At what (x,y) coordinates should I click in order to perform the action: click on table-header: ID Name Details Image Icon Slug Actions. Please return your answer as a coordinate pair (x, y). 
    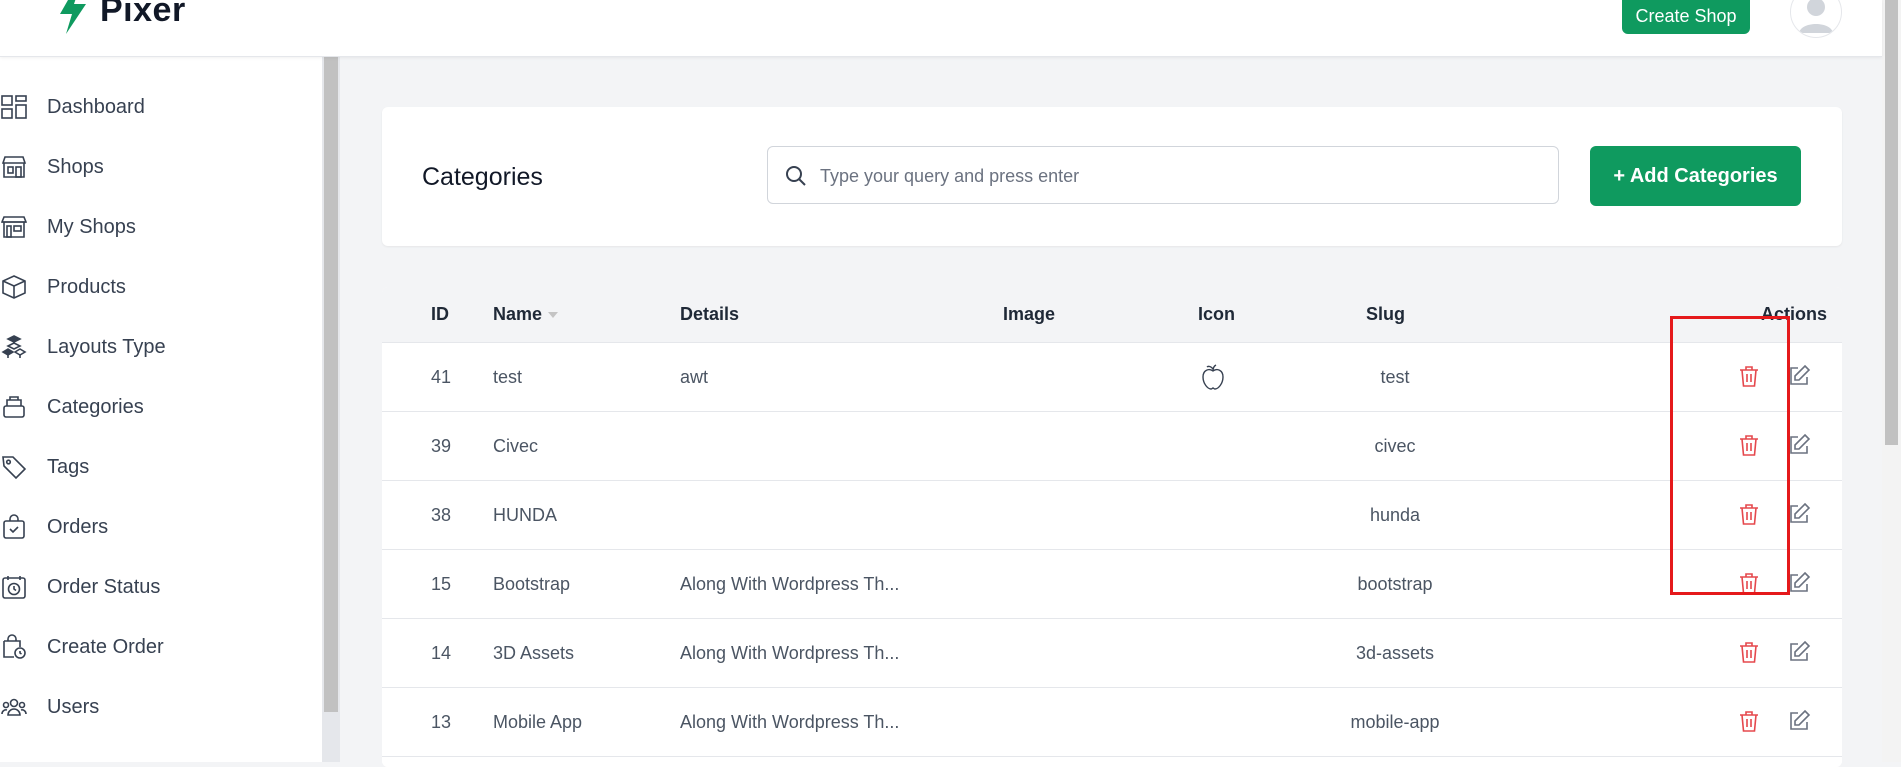
    Looking at the image, I should click on (1112, 314).